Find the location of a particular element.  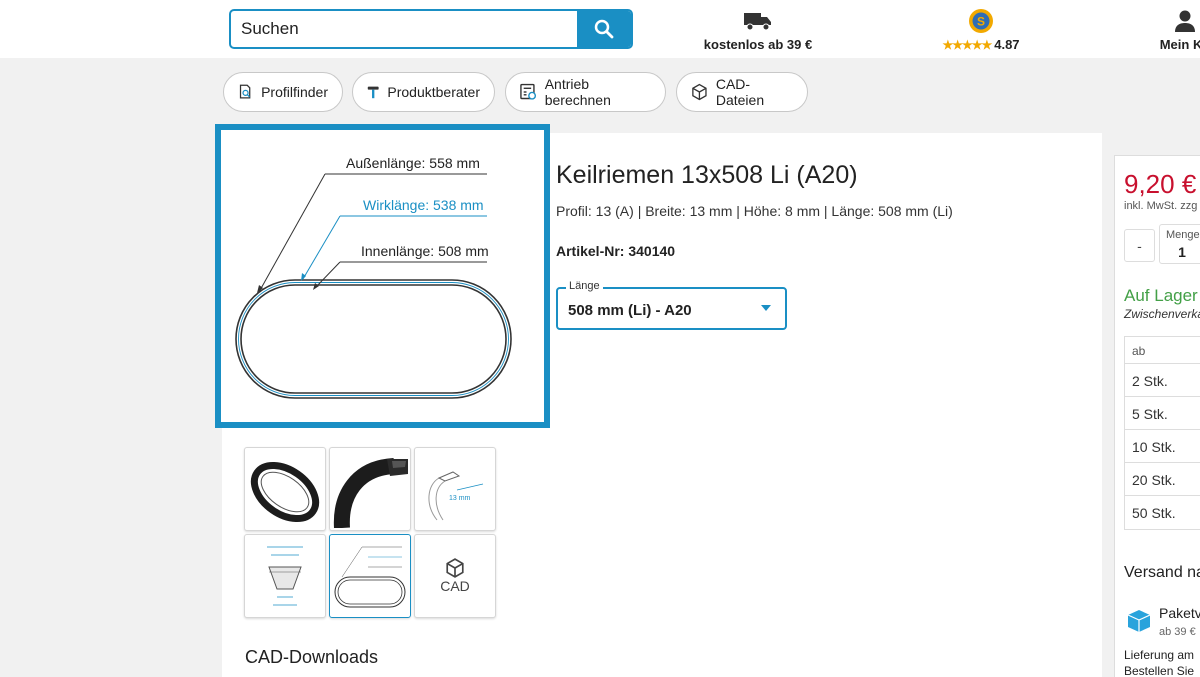

thumbnail-belt-width: 13 mm is located at coordinates (455, 489).